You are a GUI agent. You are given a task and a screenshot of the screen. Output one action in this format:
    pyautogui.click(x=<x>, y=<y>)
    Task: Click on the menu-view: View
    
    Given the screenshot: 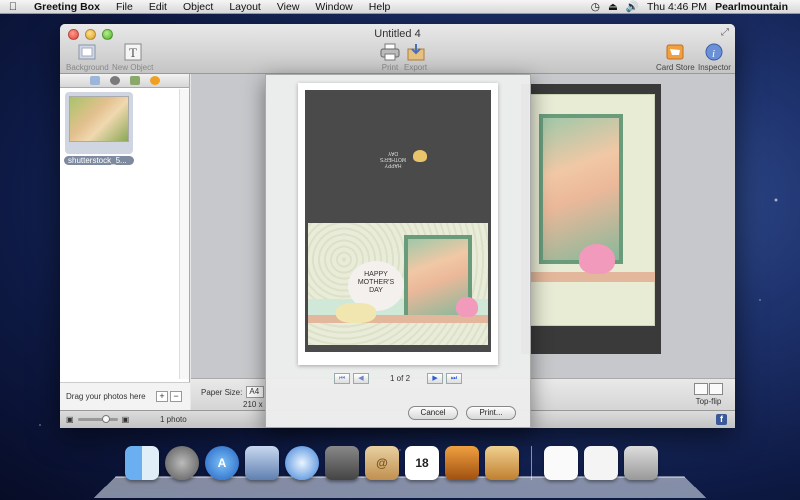 What is the action you would take?
    pyautogui.click(x=288, y=7)
    